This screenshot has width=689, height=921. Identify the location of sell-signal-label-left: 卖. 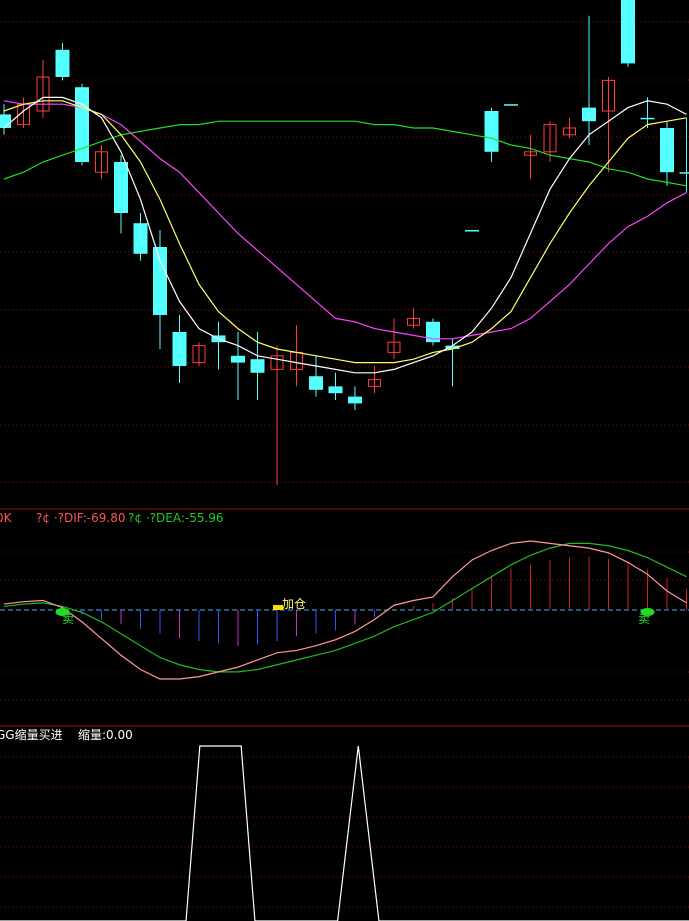
(68, 619).